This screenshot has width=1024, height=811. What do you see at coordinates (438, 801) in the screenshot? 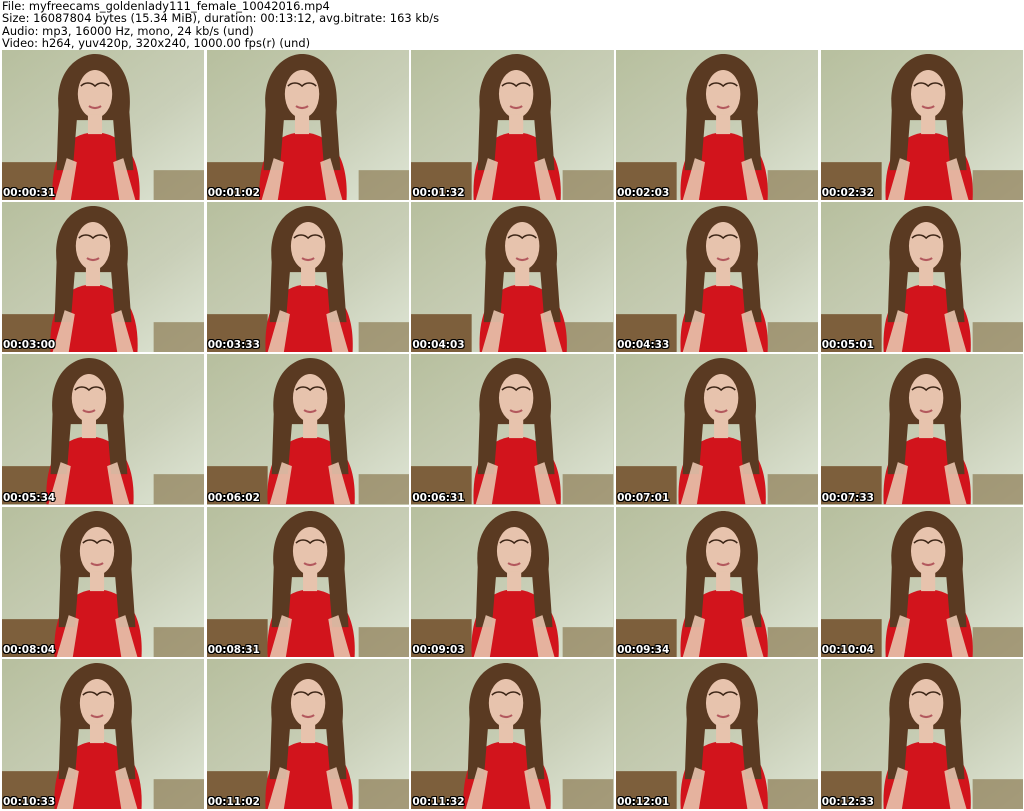
I see `thumbnail-timestamp: 00:11:32` at bounding box center [438, 801].